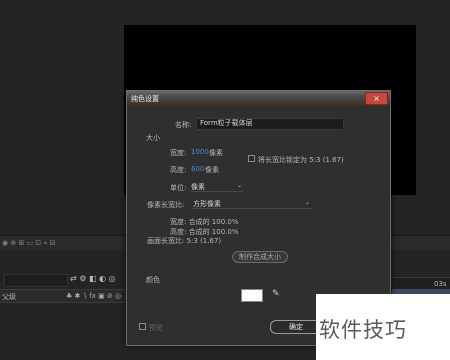  What do you see at coordinates (197, 169) in the screenshot?
I see `height-value: 600` at bounding box center [197, 169].